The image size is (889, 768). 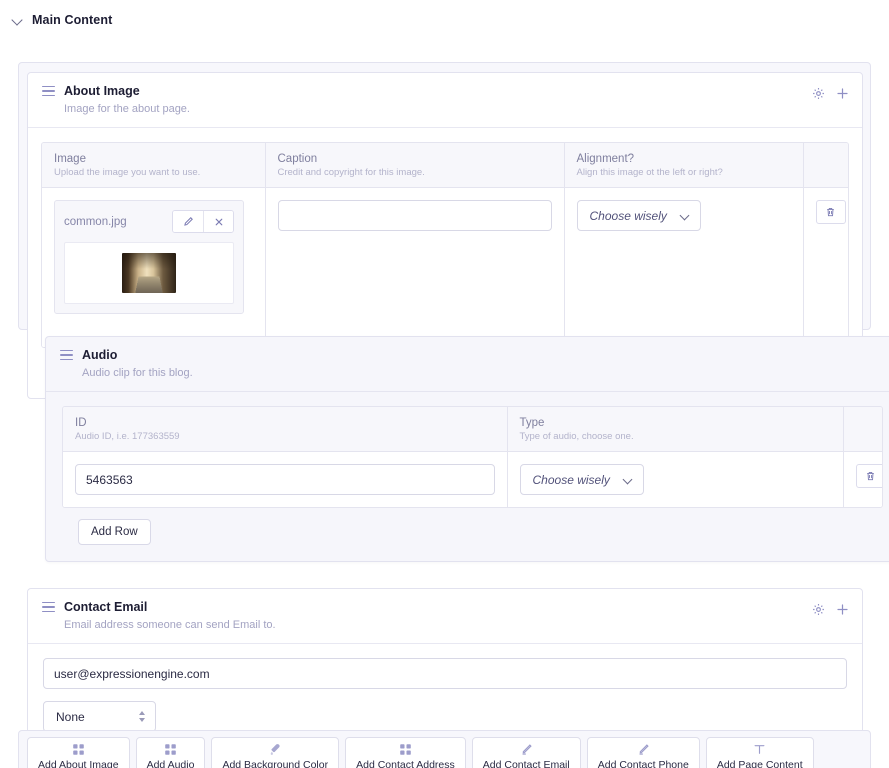 I want to click on button-label: Add Contact Email, so click(x=526, y=763).